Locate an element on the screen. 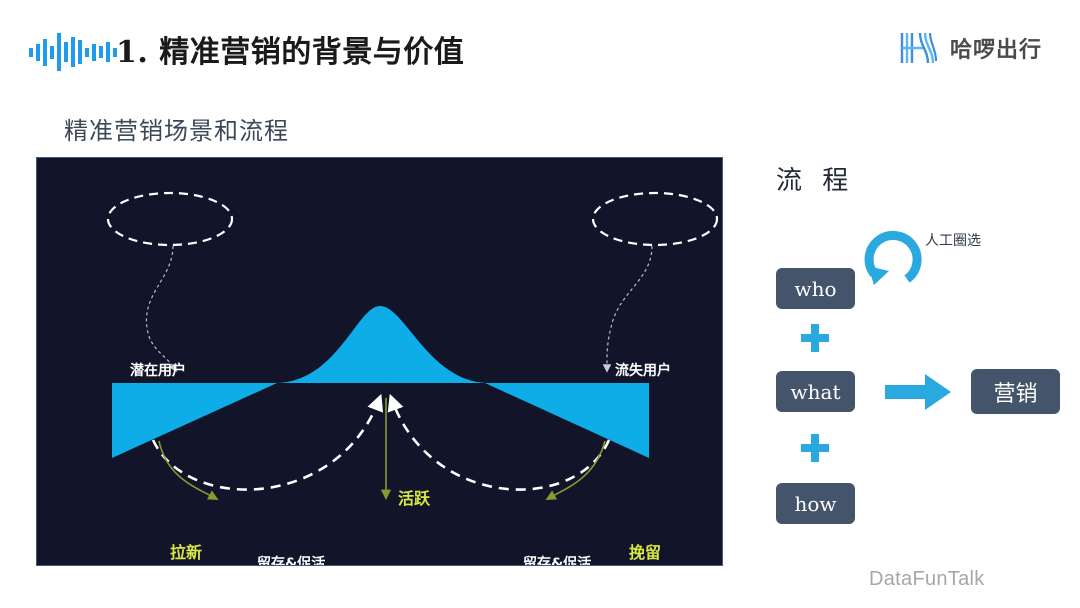 The image size is (1080, 608). flow-box-who: who is located at coordinates (815, 288).